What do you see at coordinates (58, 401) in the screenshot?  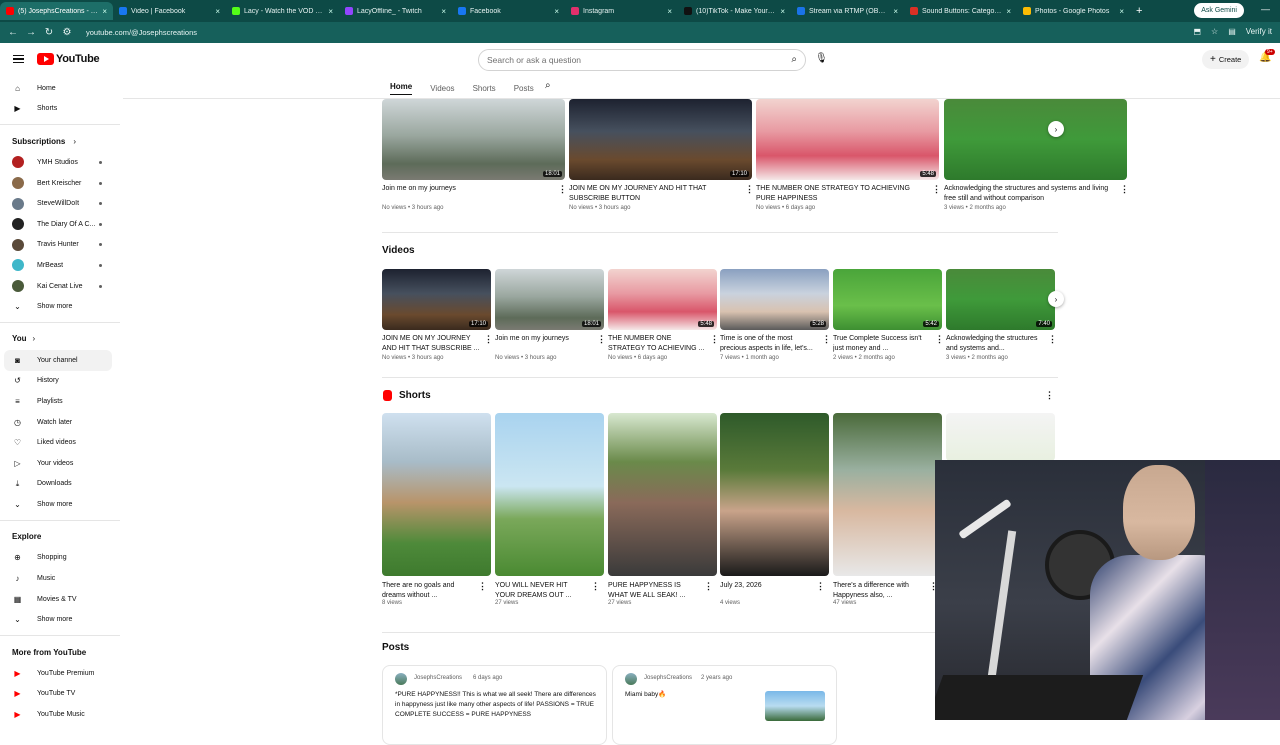 I see `sidebar-item: ≡ Playlists` at bounding box center [58, 401].